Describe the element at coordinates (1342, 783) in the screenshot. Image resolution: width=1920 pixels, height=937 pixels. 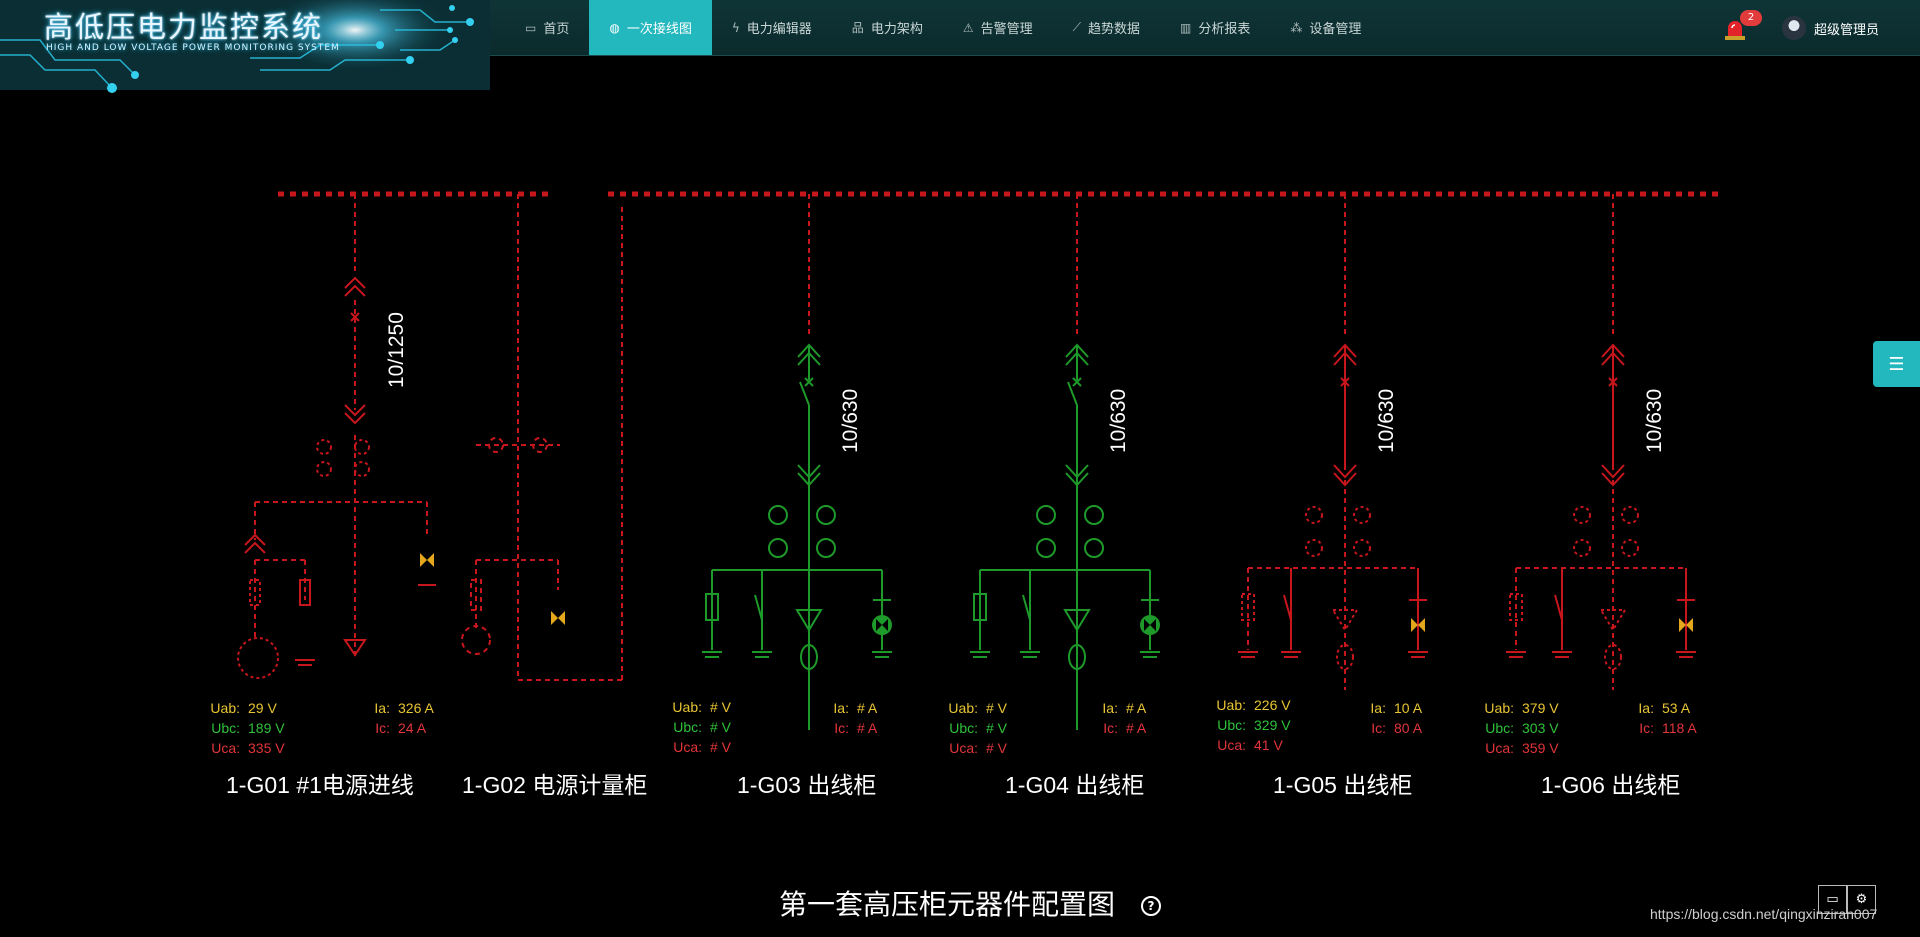
I see `cabinet-name-g05: 1-G05 出线柜` at that location.